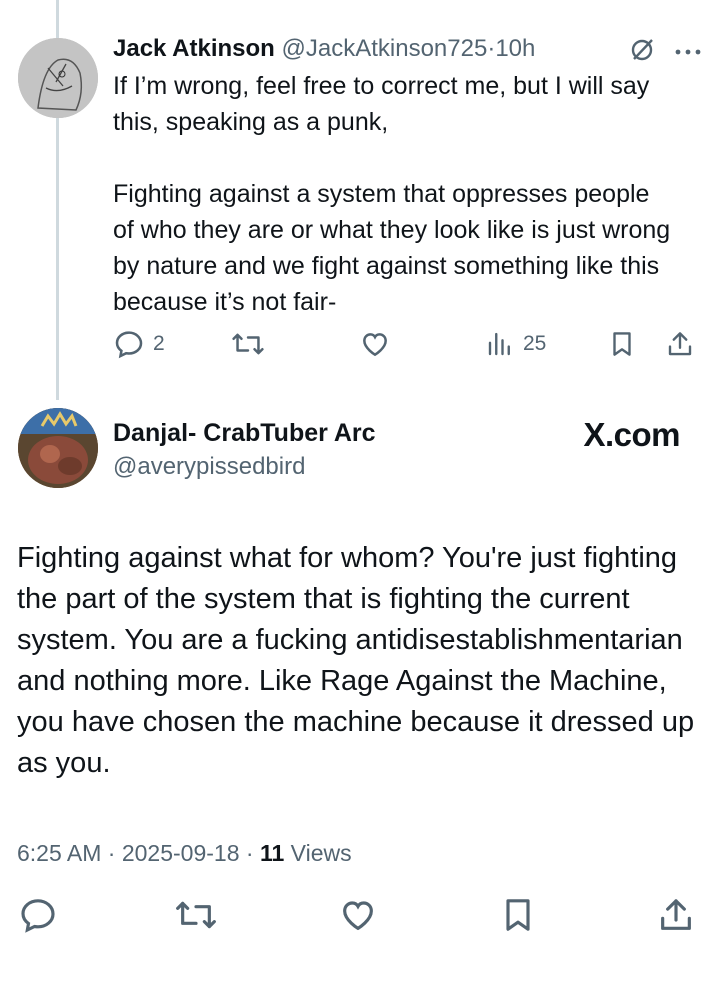 The width and height of the screenshot is (716, 1000). Describe the element at coordinates (181, 853) in the screenshot. I see `post-date: 2025-09-18` at that location.